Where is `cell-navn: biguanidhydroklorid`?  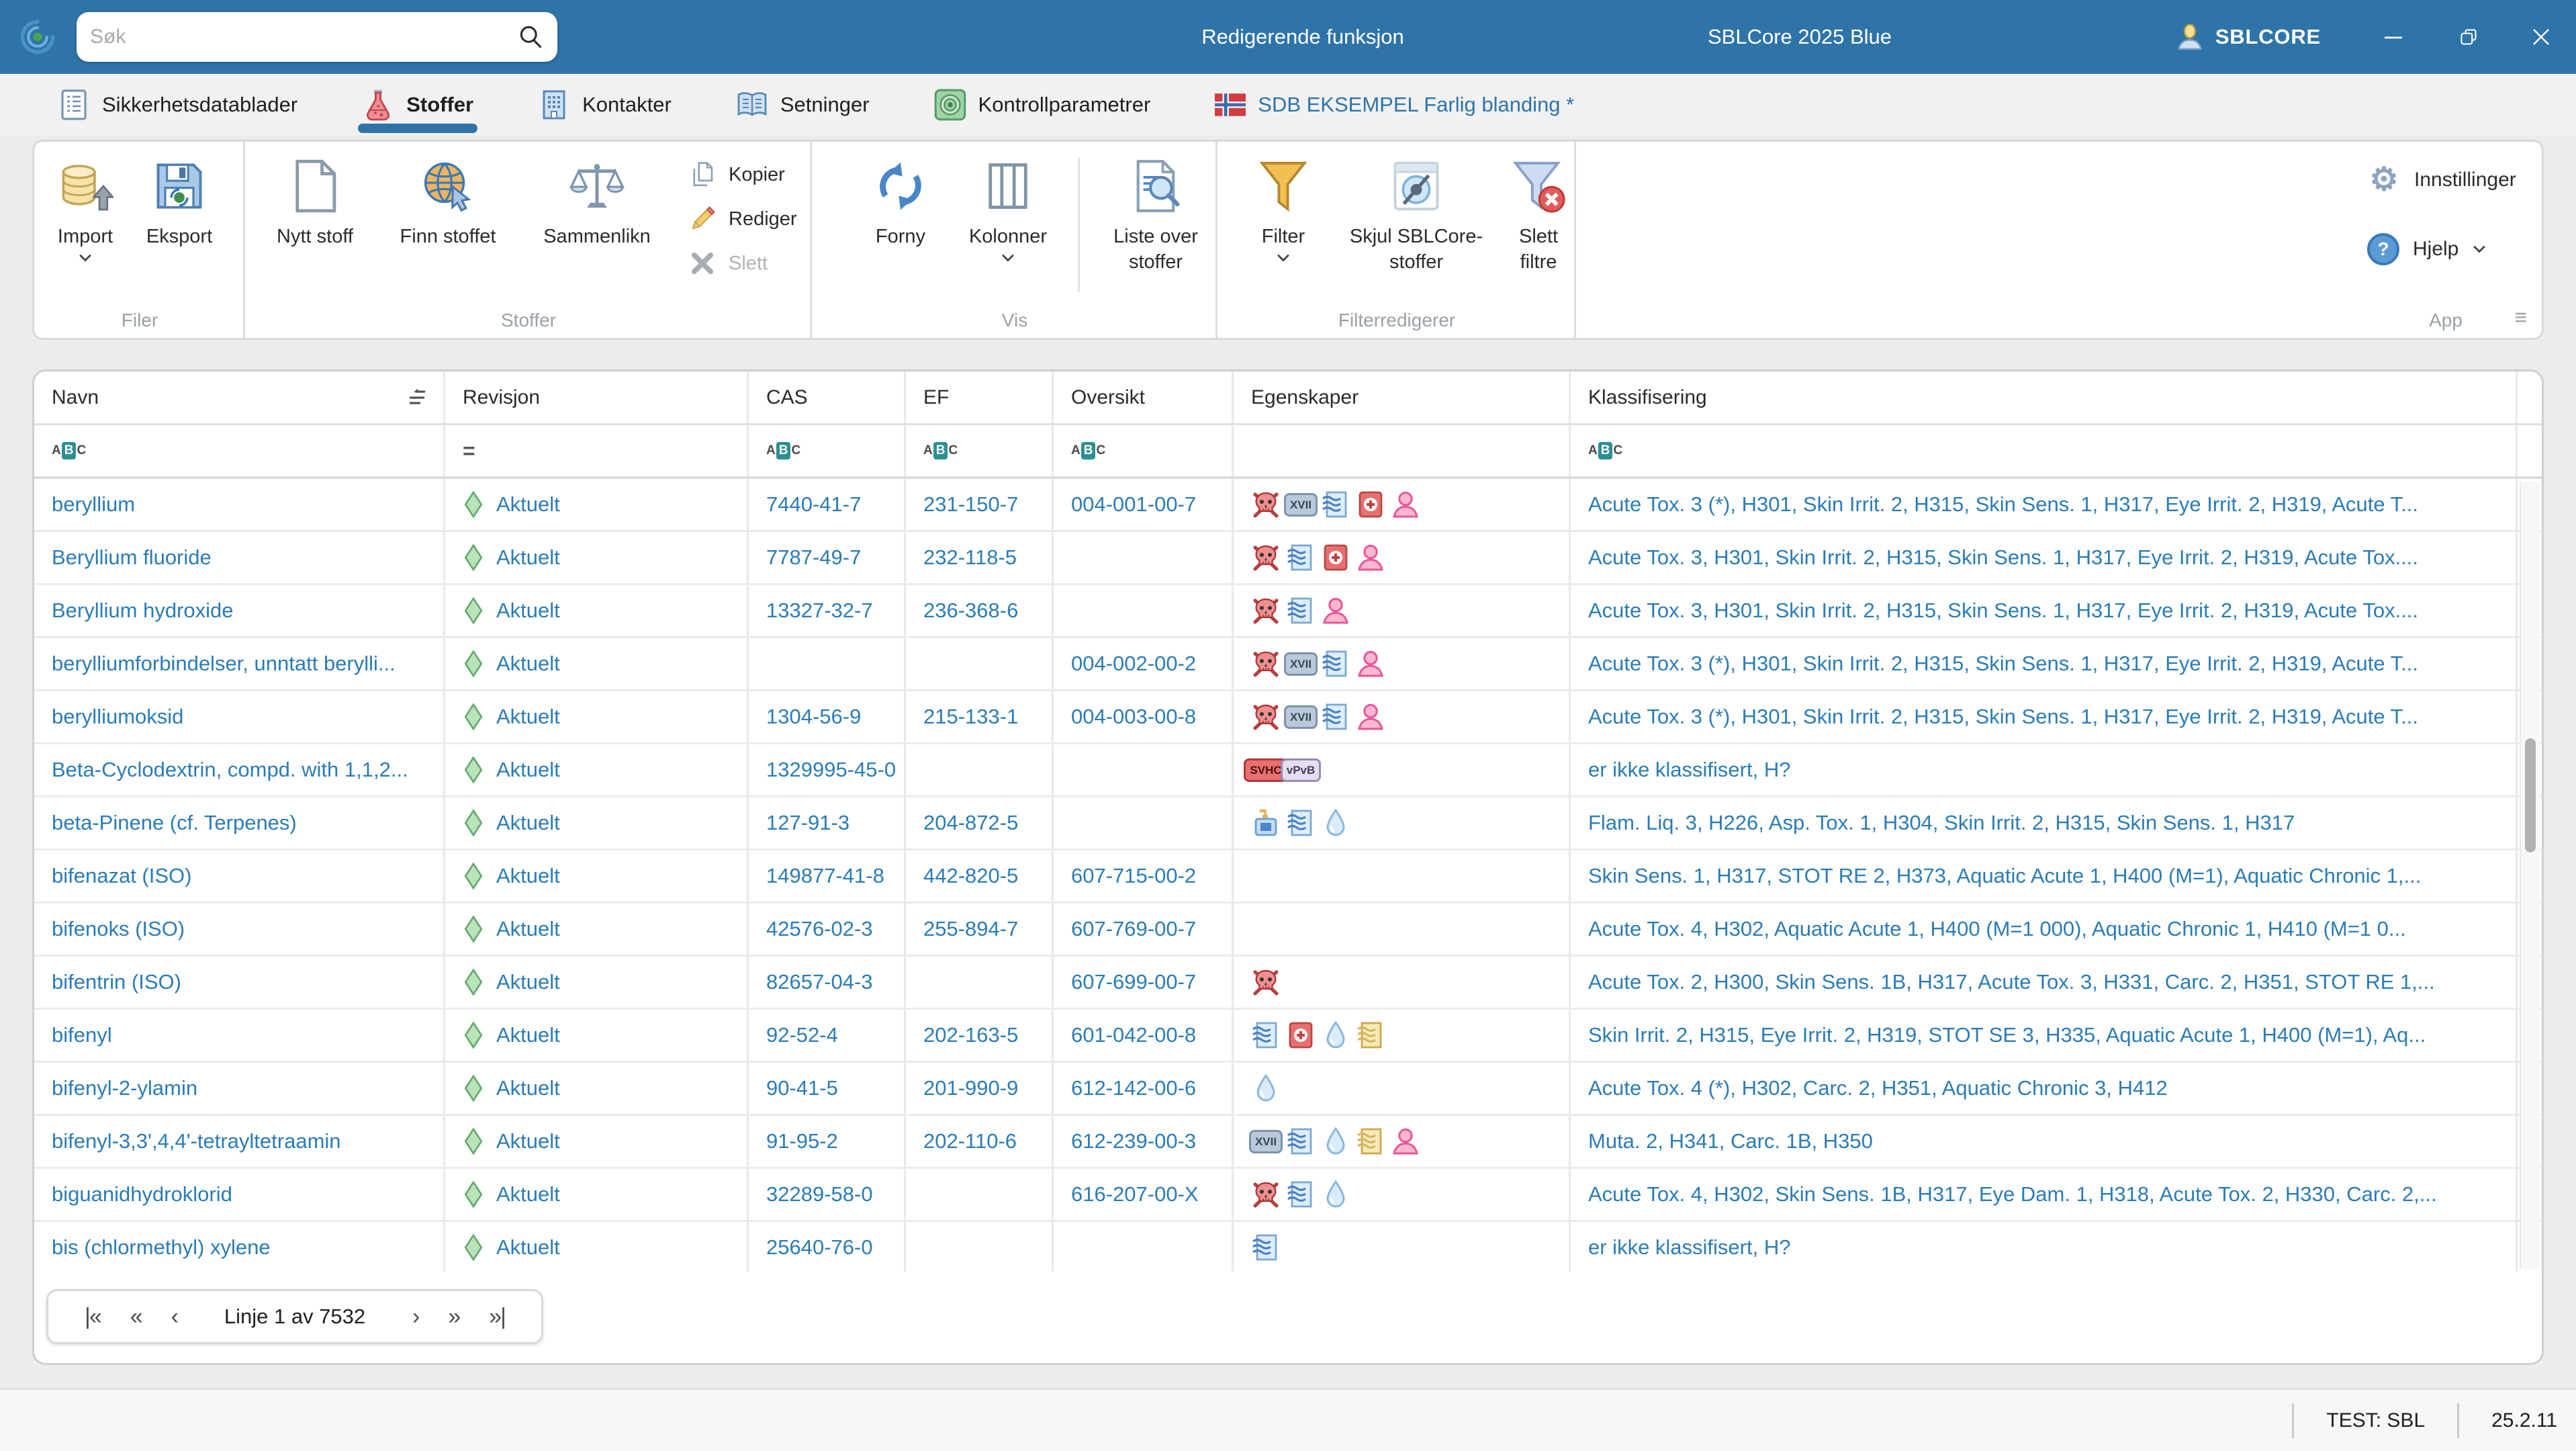
cell-navn: biguanidhydroklorid is located at coordinates (239, 1194).